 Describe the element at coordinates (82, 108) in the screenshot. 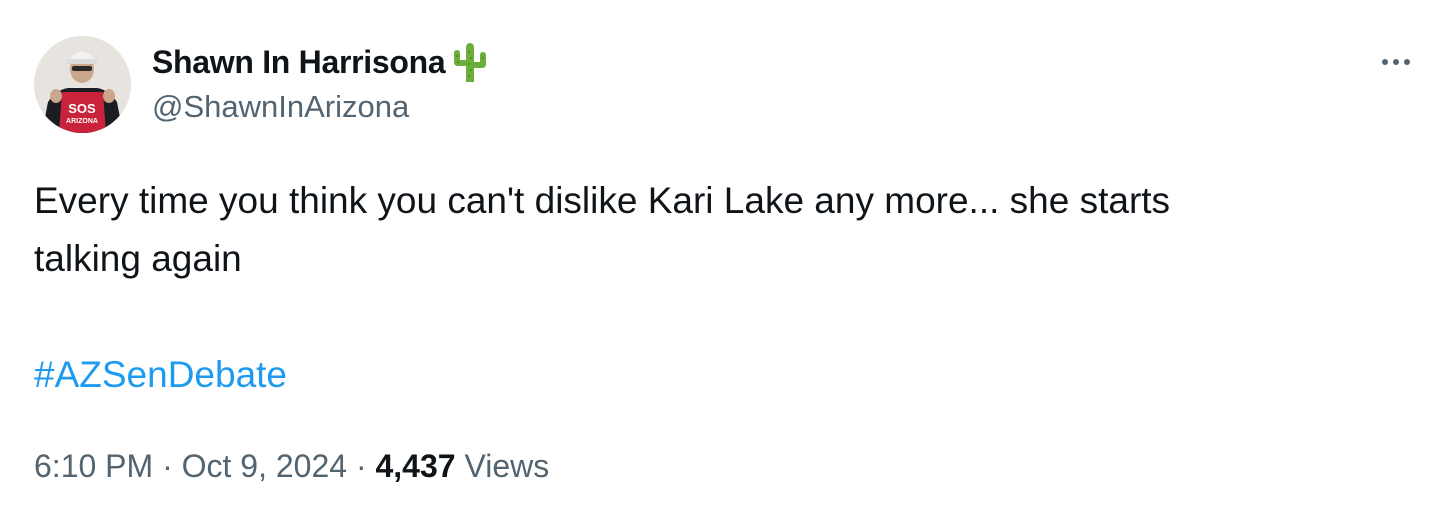

I see `avatar-shirt-logo-text: SOS` at that location.